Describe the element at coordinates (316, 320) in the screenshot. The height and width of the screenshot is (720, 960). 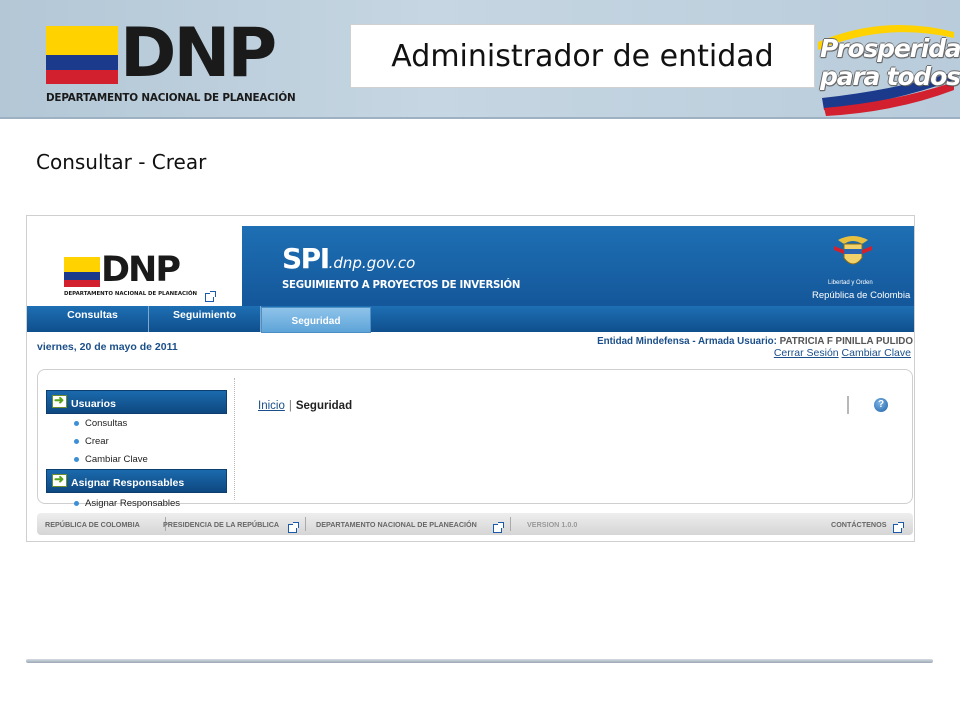
I see `tab-seguridad: Seguridad` at that location.